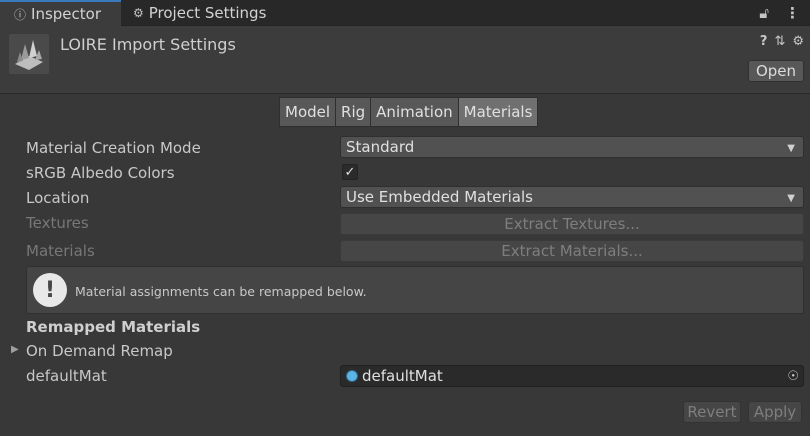 The image size is (810, 436). What do you see at coordinates (572, 147) in the screenshot?
I see `material-creation-mode-dropdown: Standard ▼` at bounding box center [572, 147].